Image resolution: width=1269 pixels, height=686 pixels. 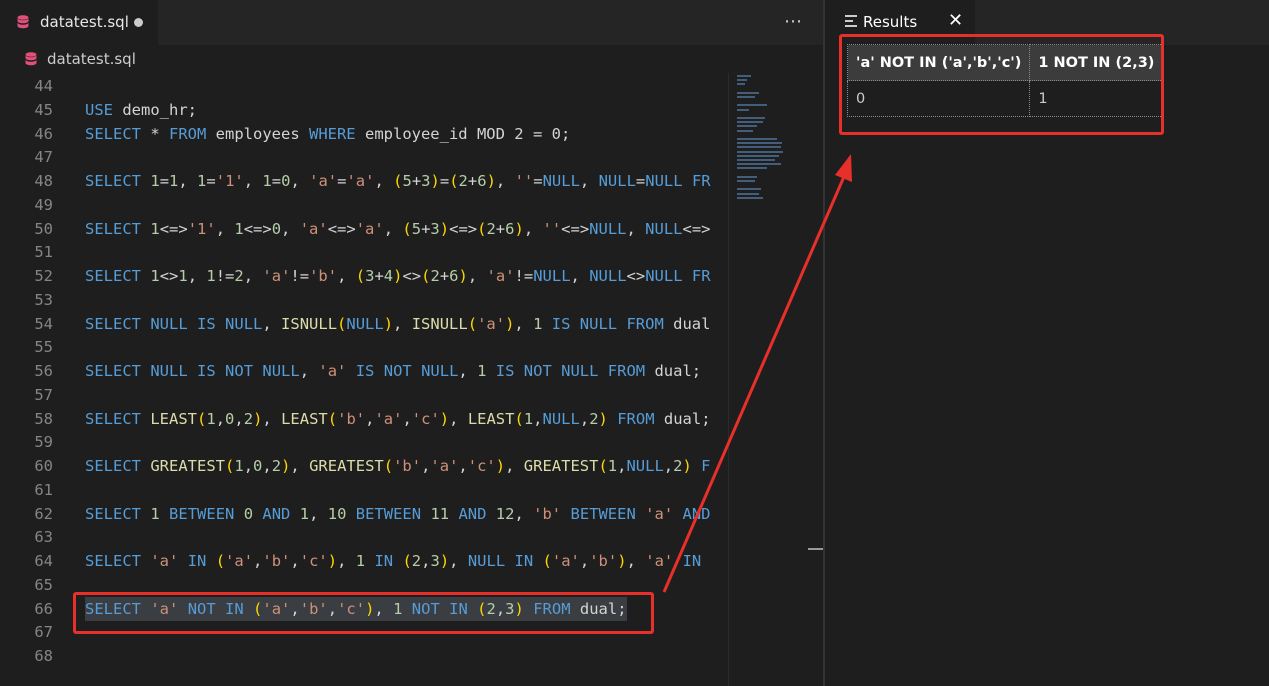 What do you see at coordinates (757, 373) in the screenshot?
I see `annotation-arrow` at bounding box center [757, 373].